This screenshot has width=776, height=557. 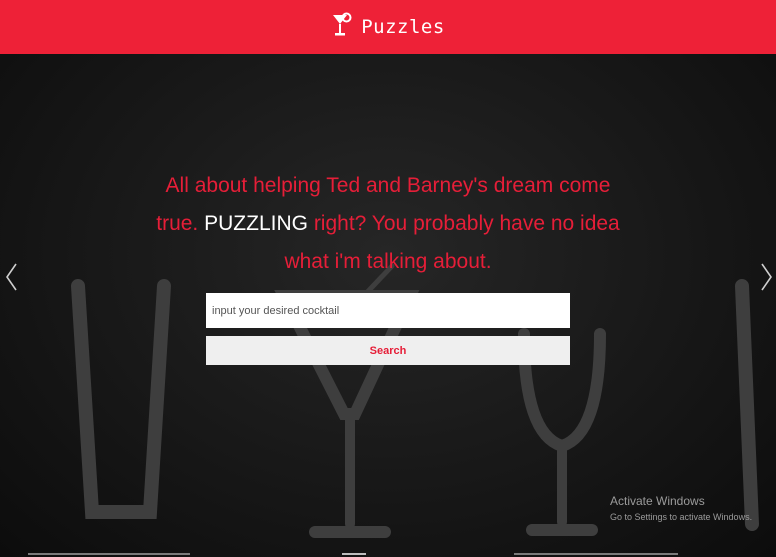 I want to click on chevron-left-icon, so click(x=11, y=277).